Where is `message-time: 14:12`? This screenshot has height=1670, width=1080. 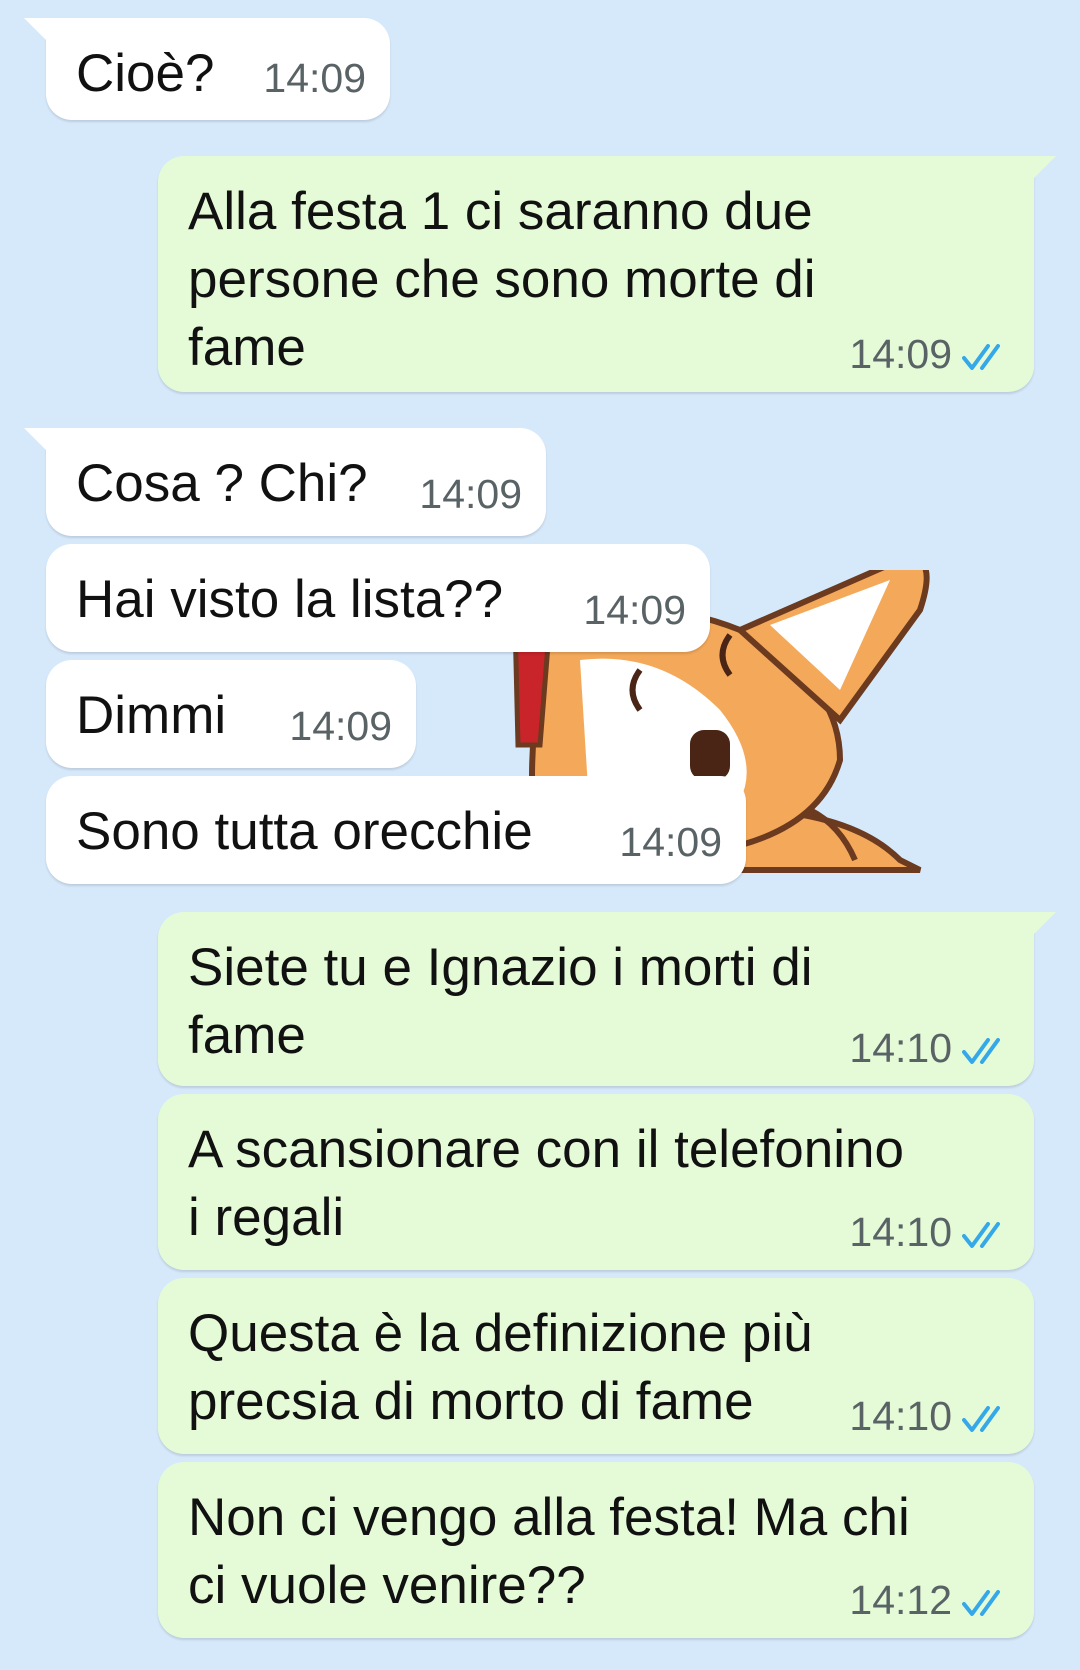
message-time: 14:12 is located at coordinates (900, 1600).